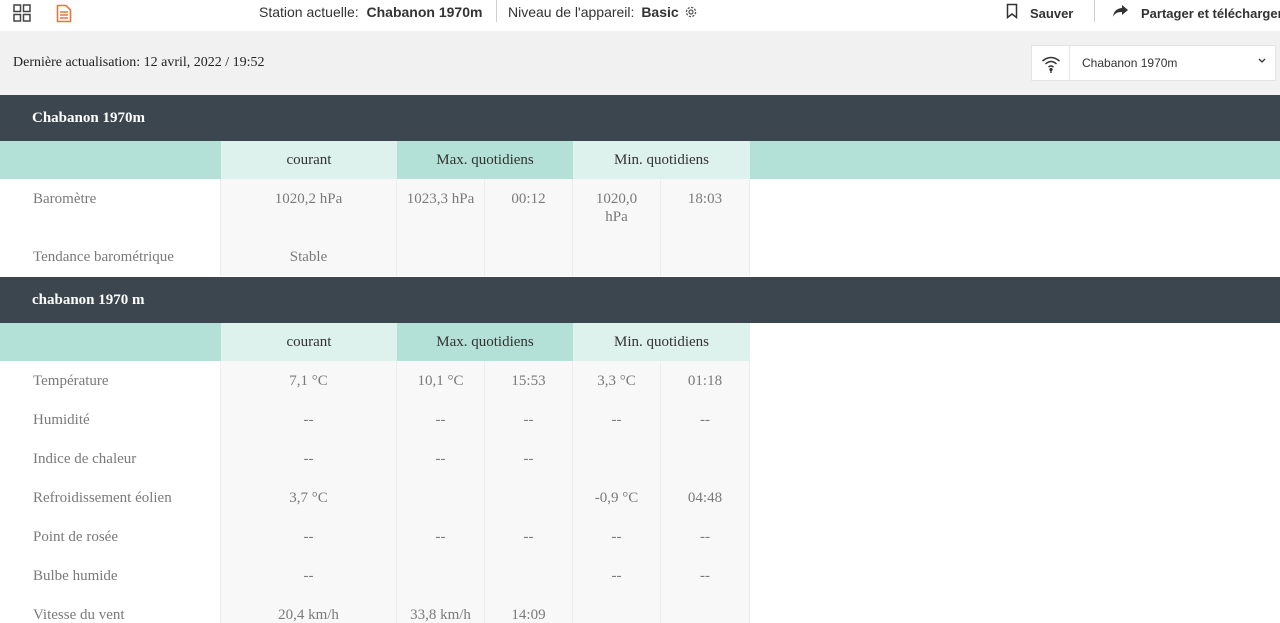 The width and height of the screenshot is (1280, 623). What do you see at coordinates (705, 208) in the screenshot?
I see `min-time: 18:03` at bounding box center [705, 208].